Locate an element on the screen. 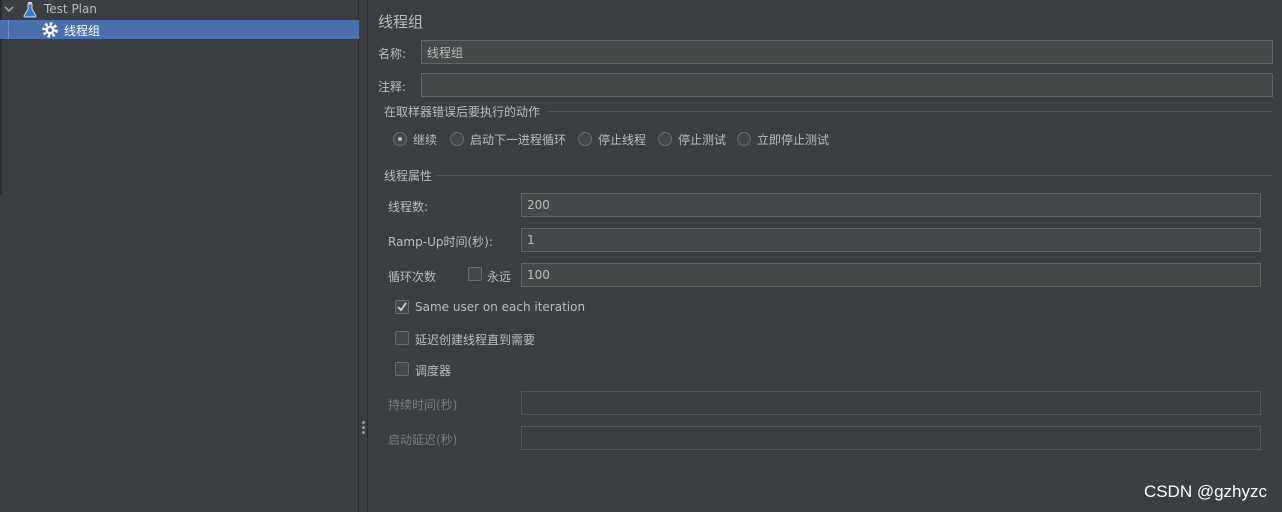 The image size is (1282, 512). error-action-section-title: 在取样器错误后要执行的动作 is located at coordinates (462, 112).